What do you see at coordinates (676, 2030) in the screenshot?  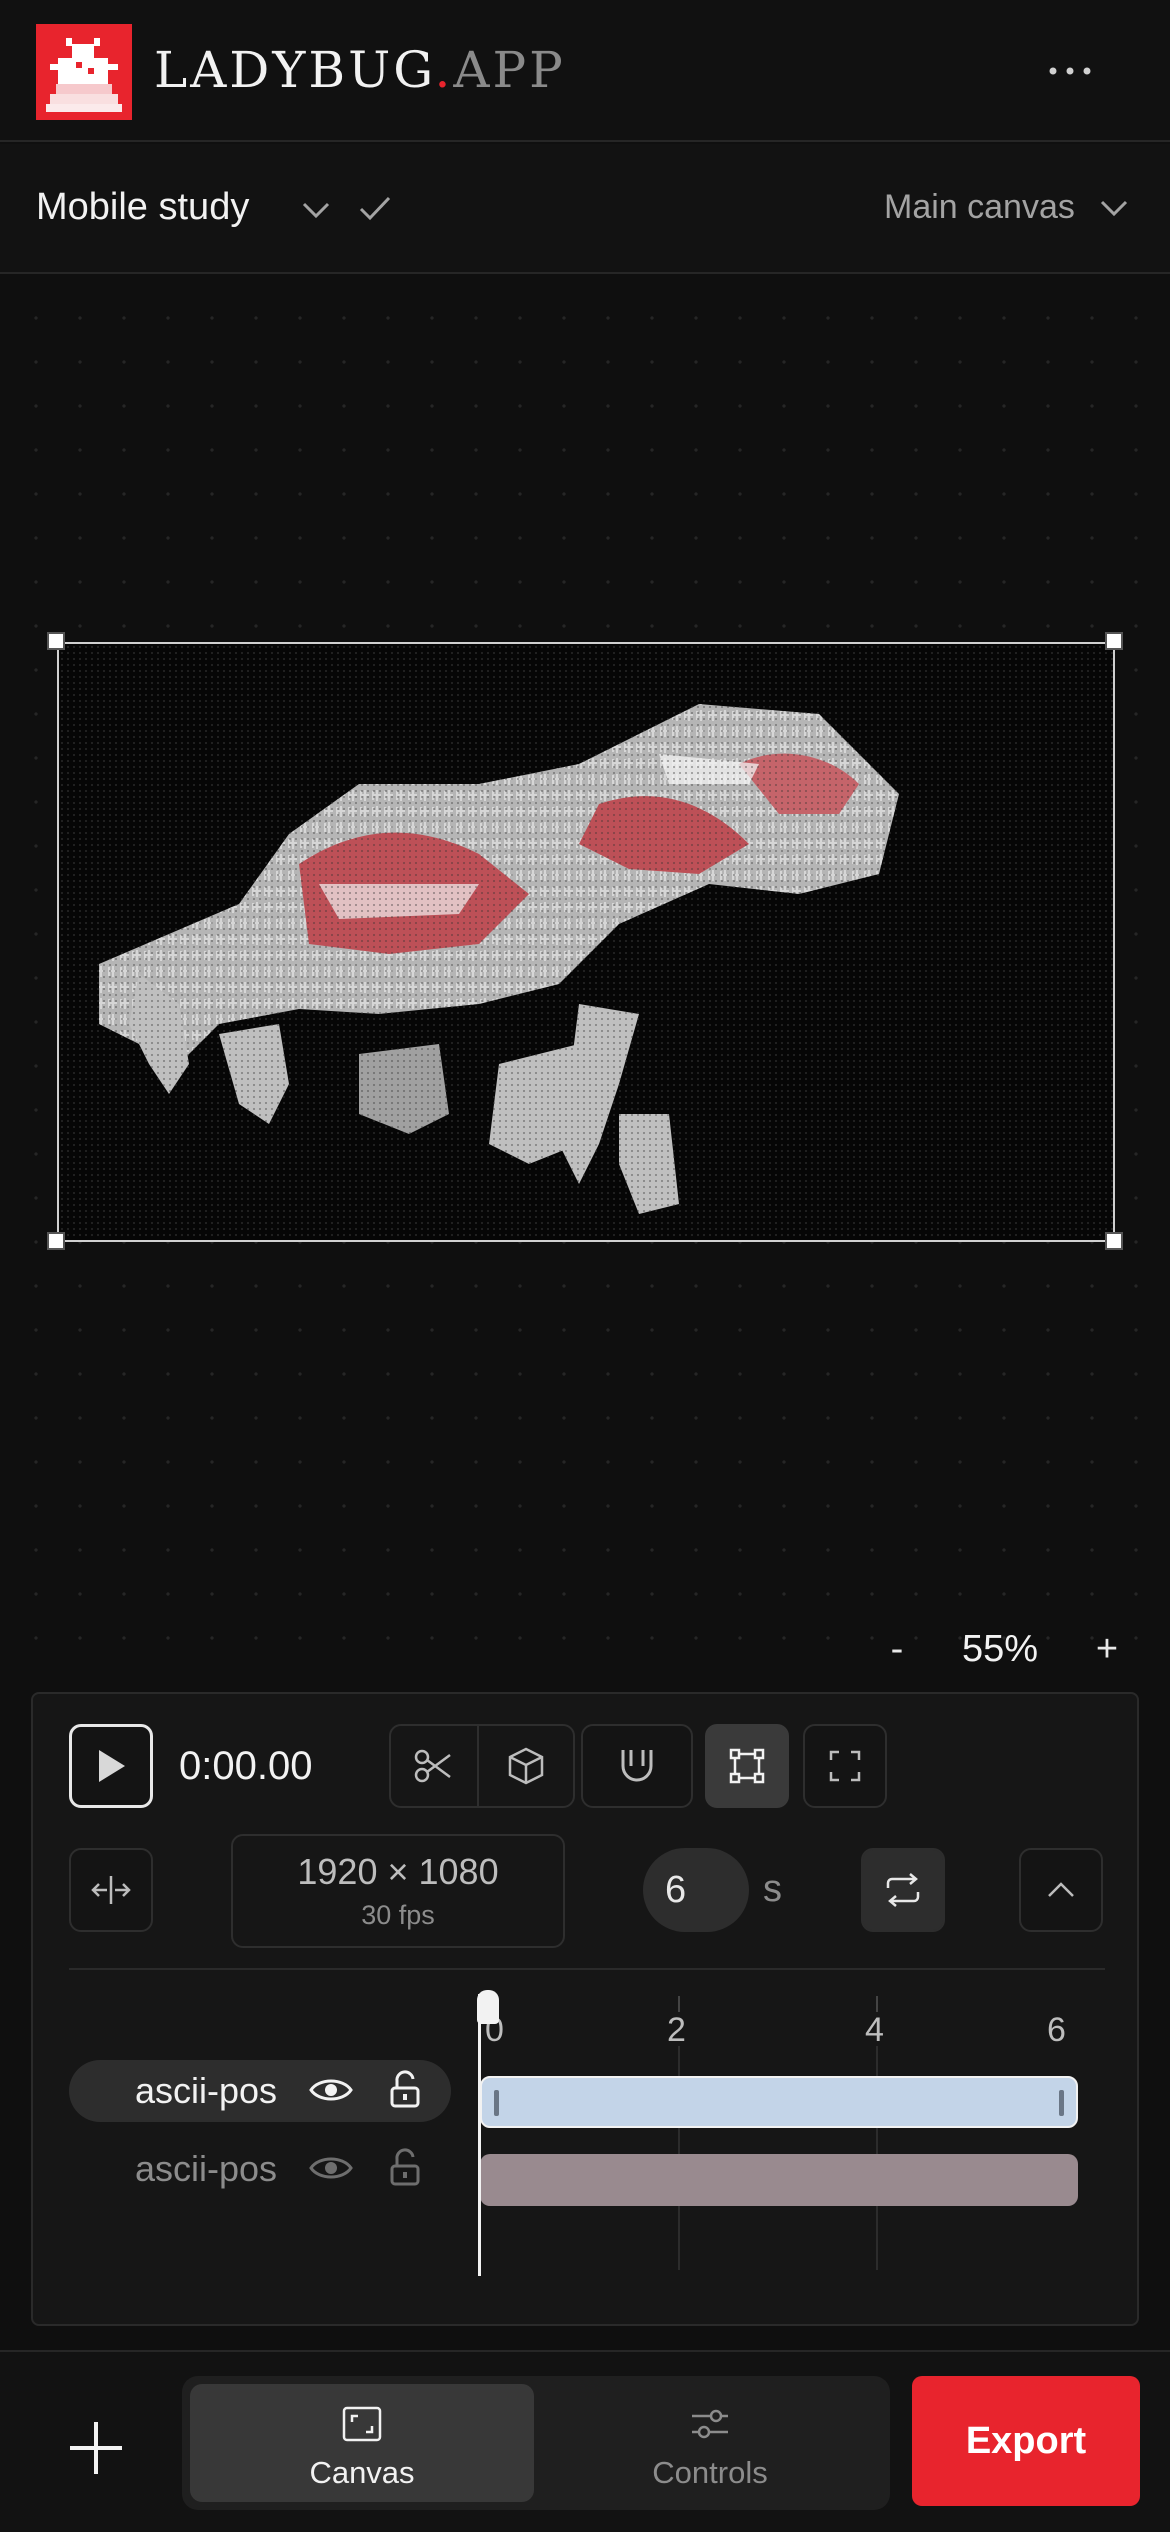 I see `ruler-label: 2` at bounding box center [676, 2030].